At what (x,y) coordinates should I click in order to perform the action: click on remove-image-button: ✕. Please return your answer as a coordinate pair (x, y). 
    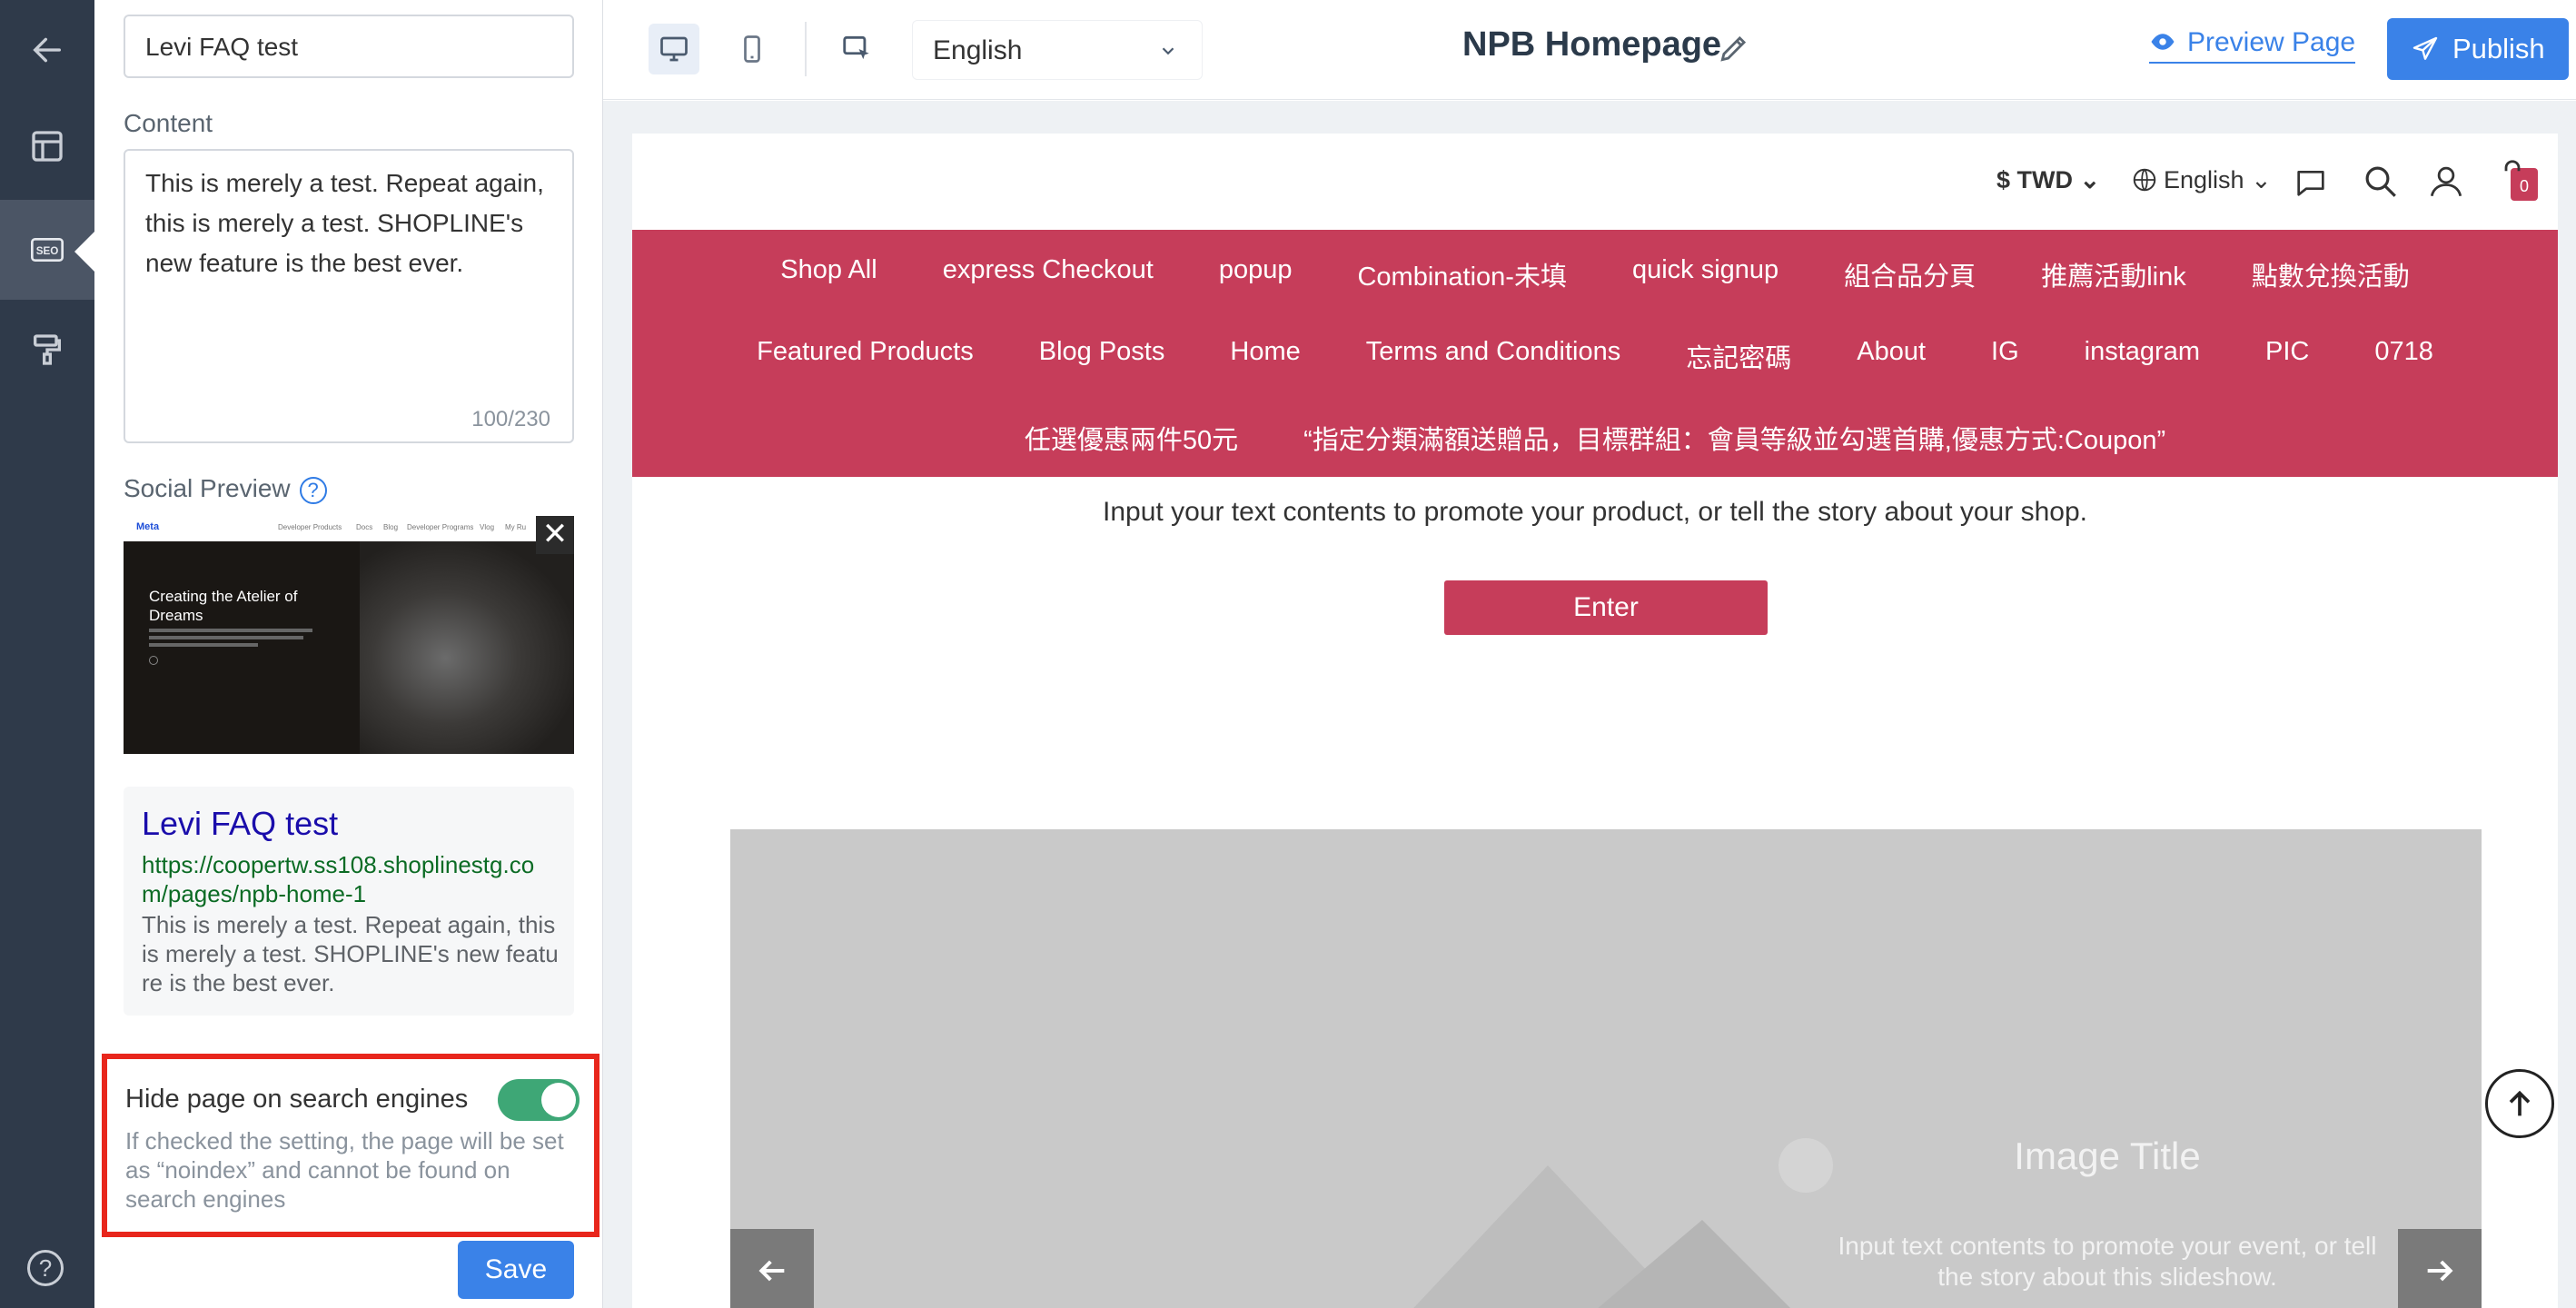
    Looking at the image, I should click on (555, 535).